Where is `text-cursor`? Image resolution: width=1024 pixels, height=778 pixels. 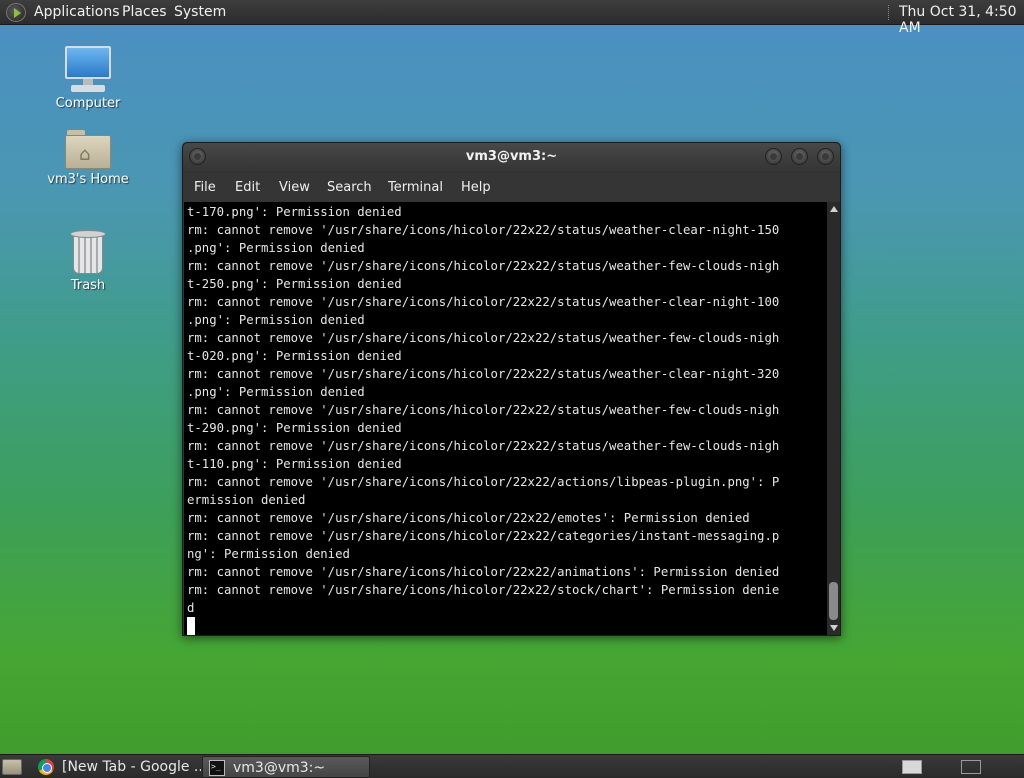 text-cursor is located at coordinates (191, 626).